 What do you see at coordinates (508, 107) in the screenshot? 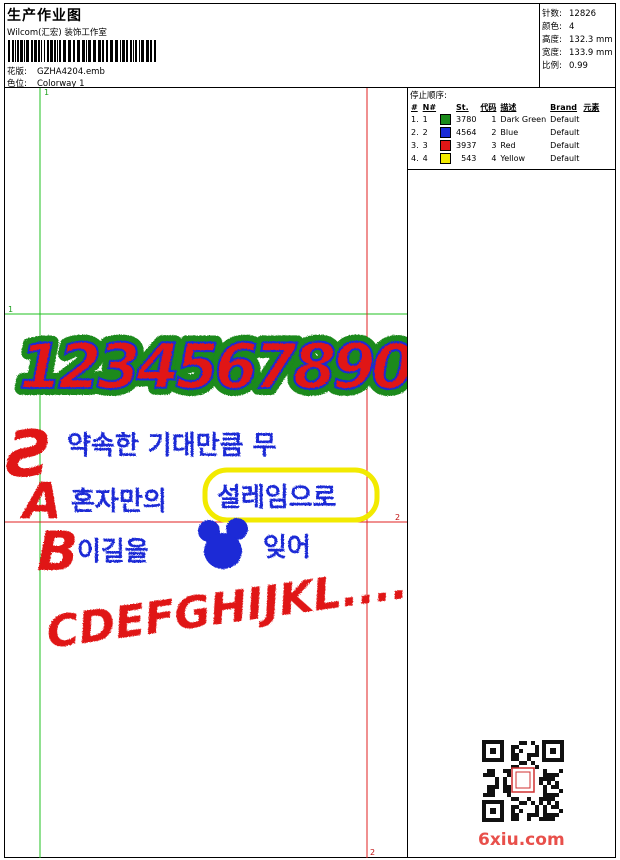
I see `col-desc: 描述` at bounding box center [508, 107].